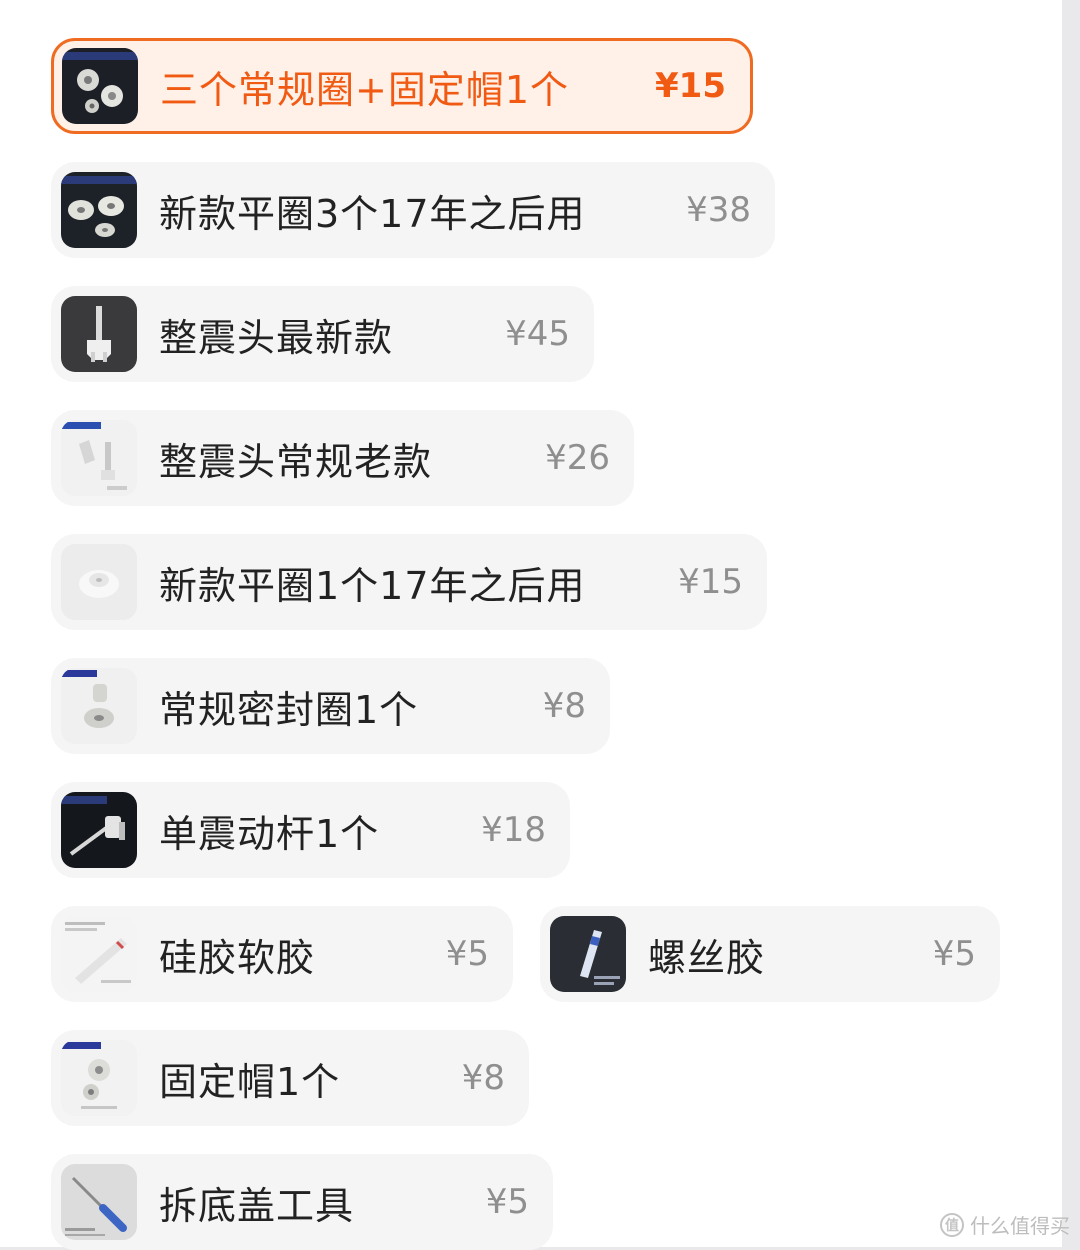  I want to click on option-vibration-rod: 单震动杆1个 ¥18, so click(310, 830).